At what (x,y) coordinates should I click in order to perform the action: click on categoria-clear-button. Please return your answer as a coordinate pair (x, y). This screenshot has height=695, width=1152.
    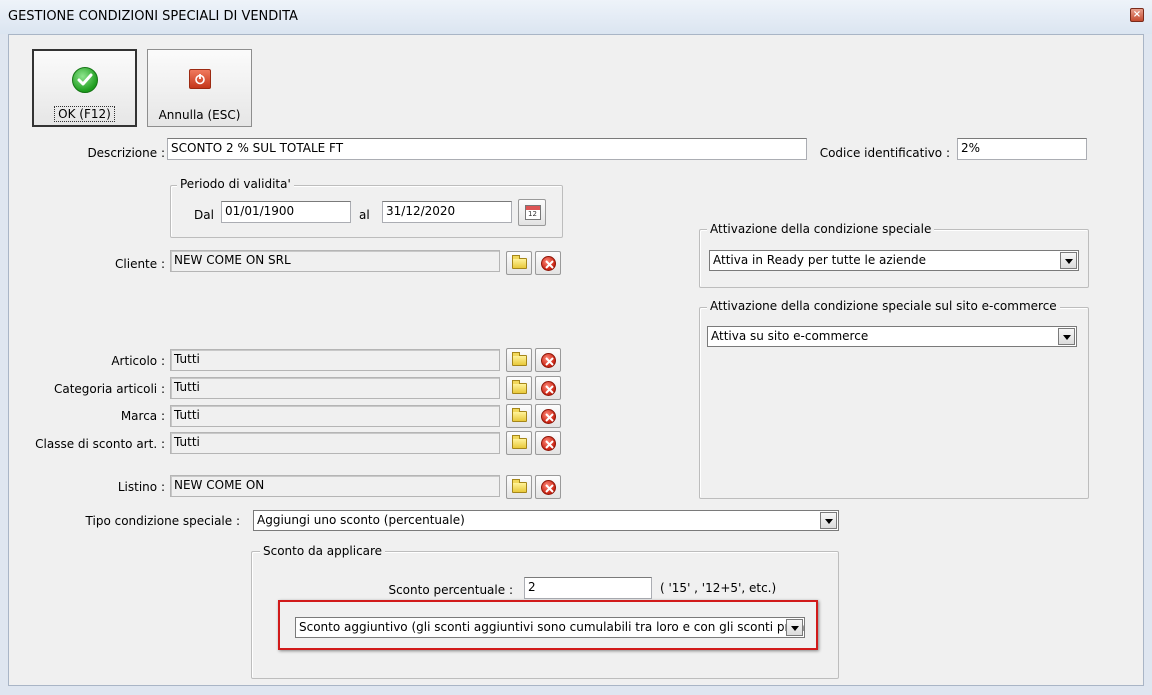
    Looking at the image, I should click on (548, 388).